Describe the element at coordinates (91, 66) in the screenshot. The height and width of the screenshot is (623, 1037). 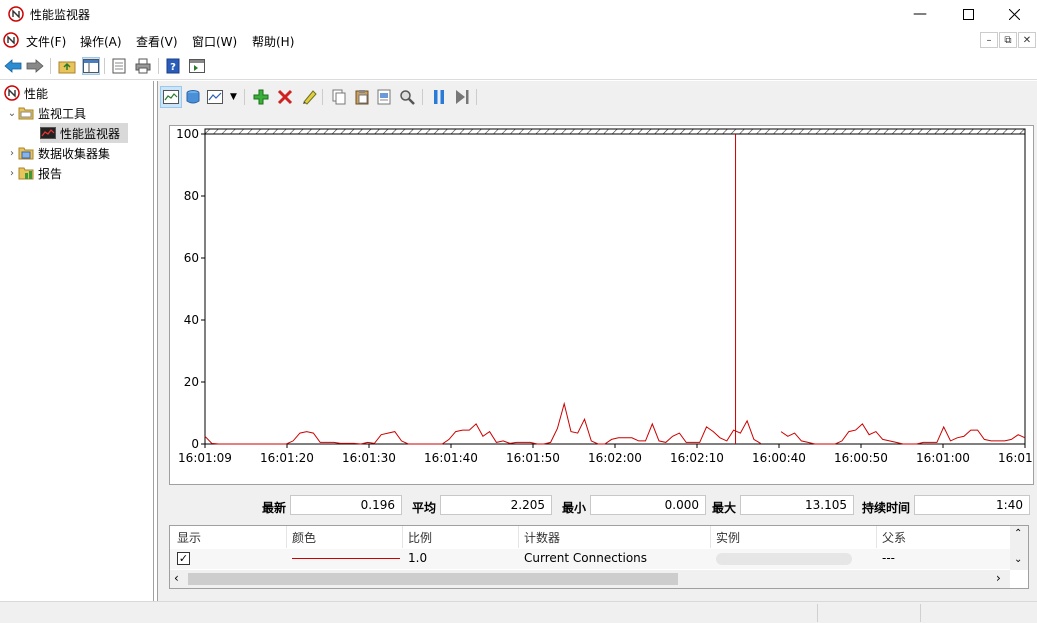
I see `show-hide-console-tree-button` at that location.